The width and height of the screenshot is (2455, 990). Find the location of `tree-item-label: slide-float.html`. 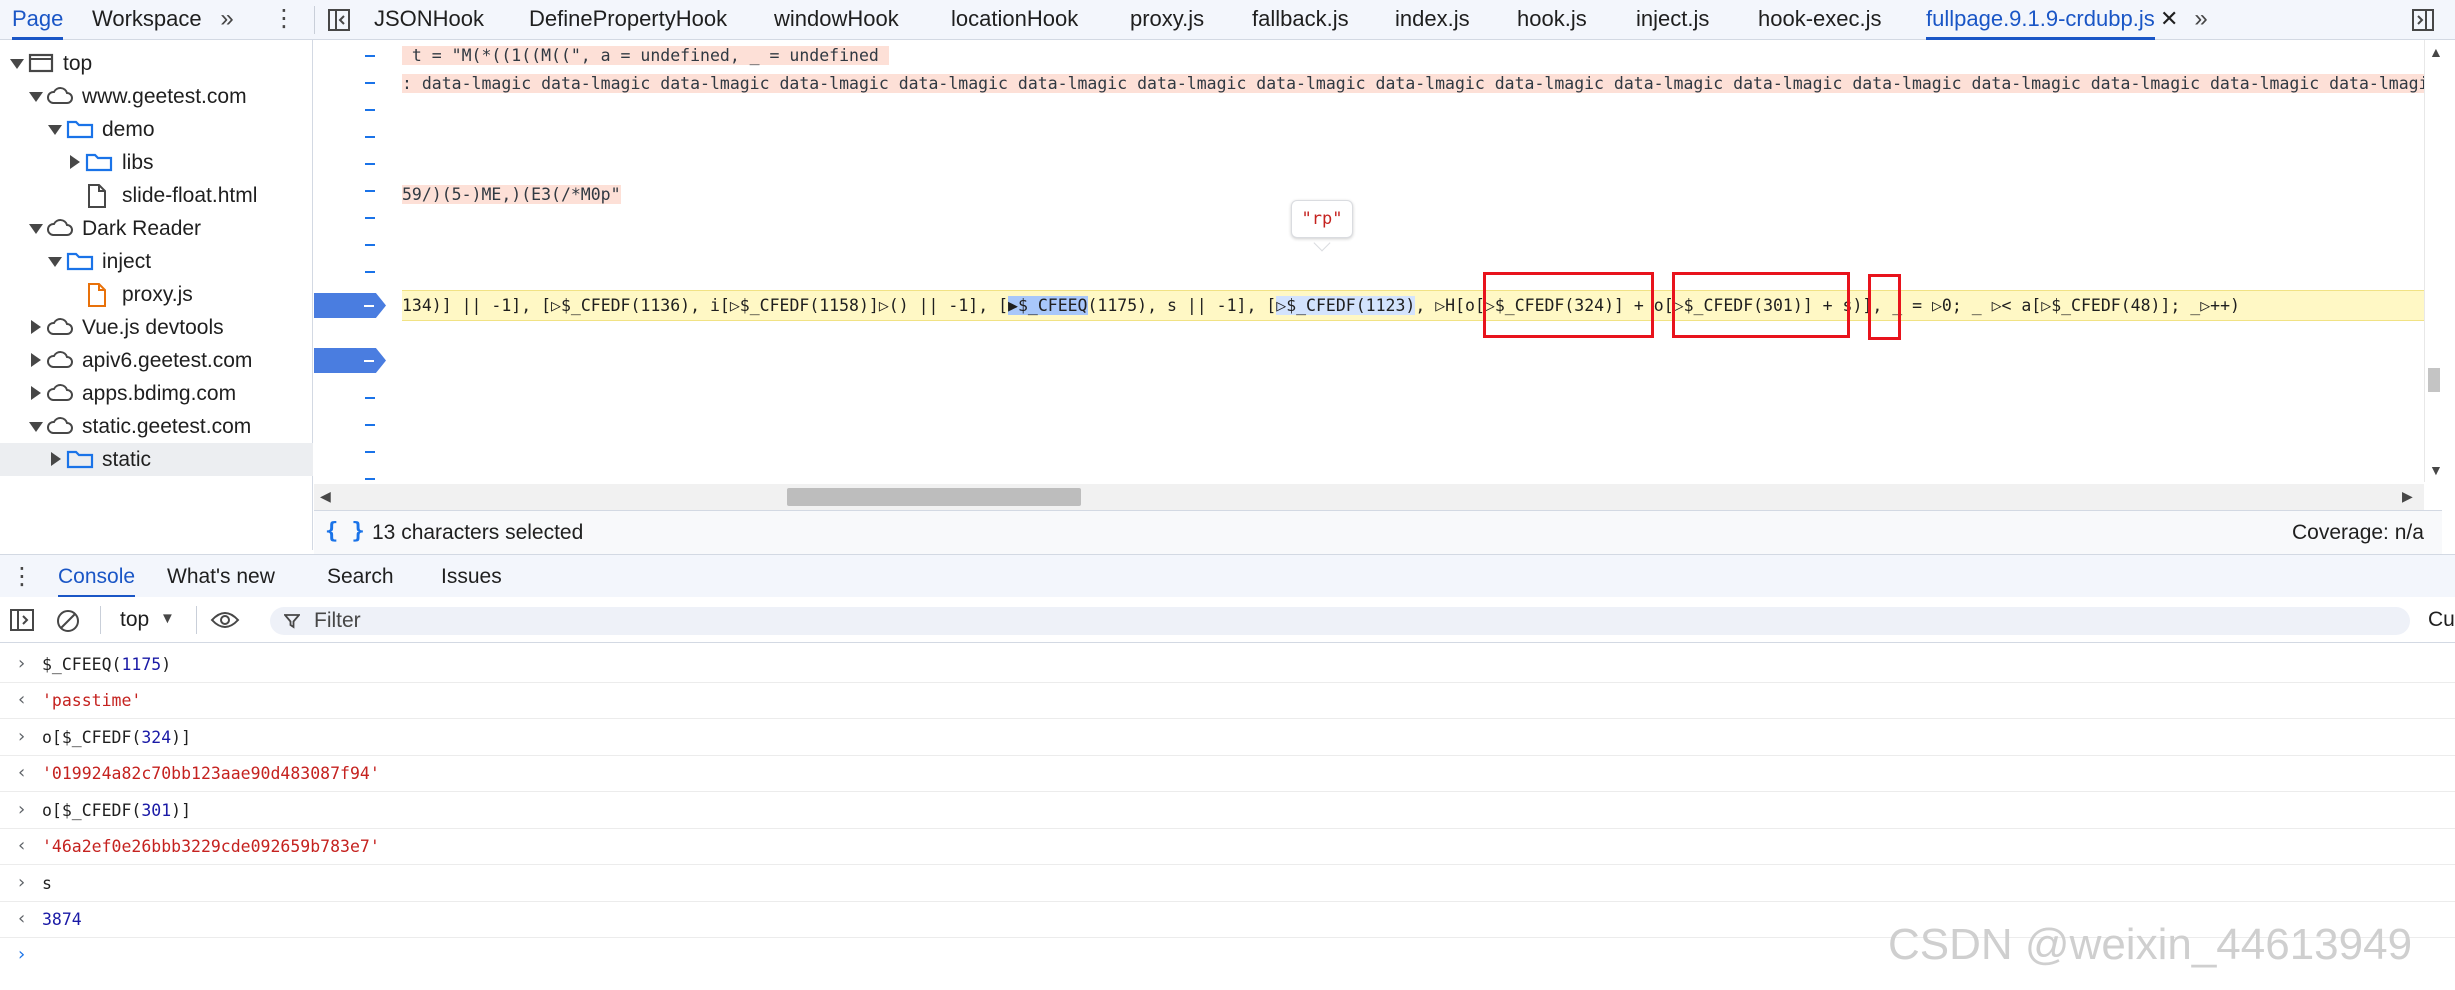

tree-item-label: slide-float.html is located at coordinates (190, 195).